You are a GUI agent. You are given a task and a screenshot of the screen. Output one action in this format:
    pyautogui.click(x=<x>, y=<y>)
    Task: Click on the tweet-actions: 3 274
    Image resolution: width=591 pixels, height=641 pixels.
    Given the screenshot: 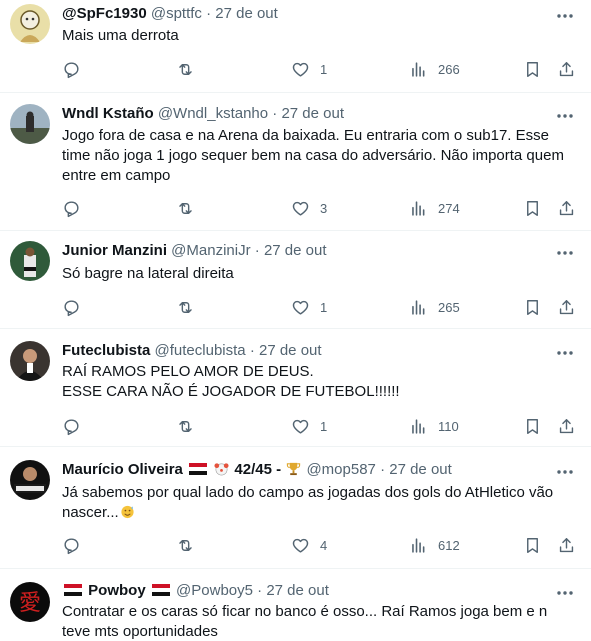 What is the action you would take?
    pyautogui.click(x=322, y=208)
    